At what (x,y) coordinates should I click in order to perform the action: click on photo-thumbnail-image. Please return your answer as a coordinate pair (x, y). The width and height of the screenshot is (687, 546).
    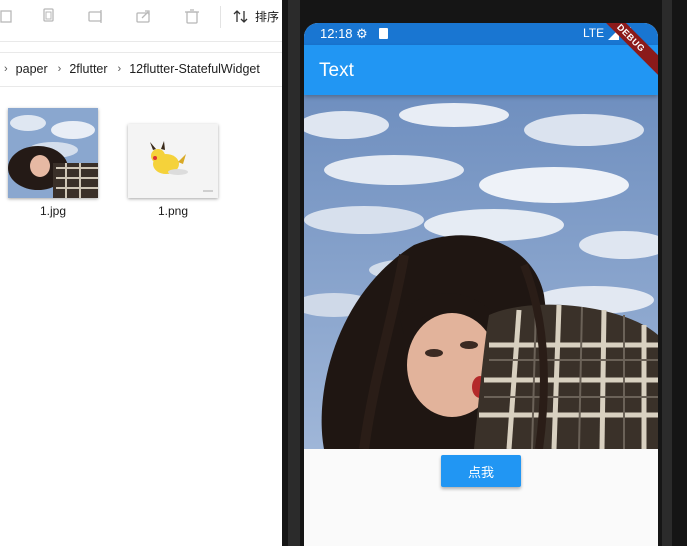
    Looking at the image, I should click on (53, 153).